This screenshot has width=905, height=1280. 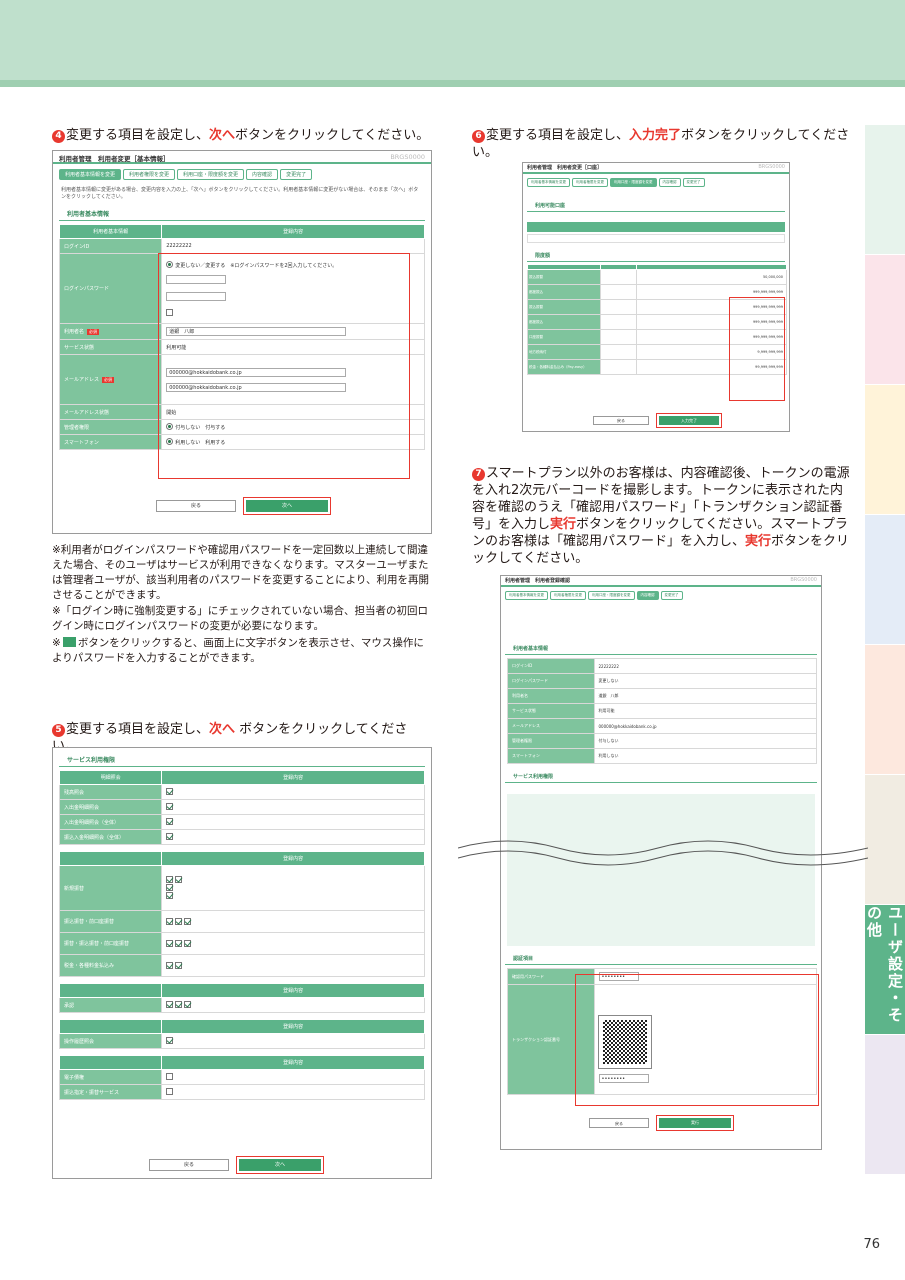 I want to click on header-stripe, so click(x=452, y=83).